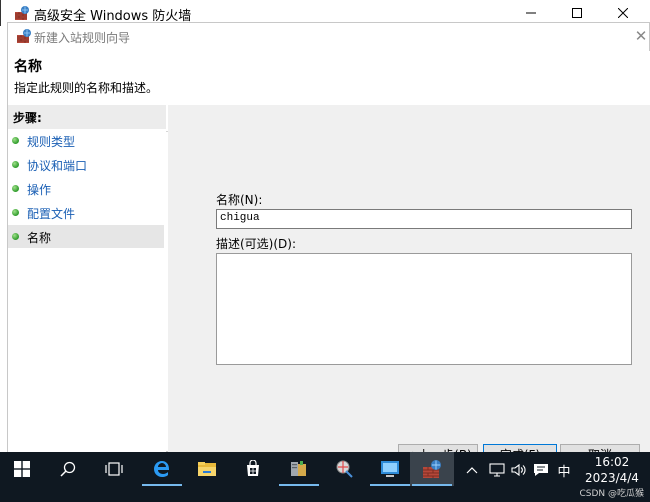  What do you see at coordinates (424, 219) in the screenshot?
I see `name-input: chigua` at bounding box center [424, 219].